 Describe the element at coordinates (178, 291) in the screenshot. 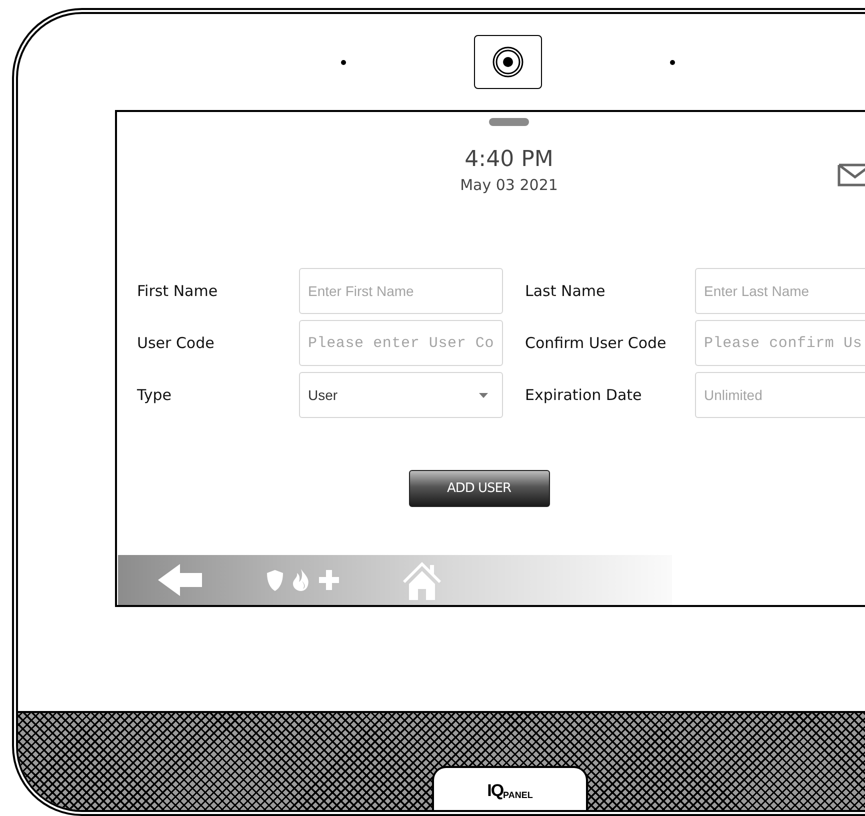

I see `field-label: First Name` at that location.